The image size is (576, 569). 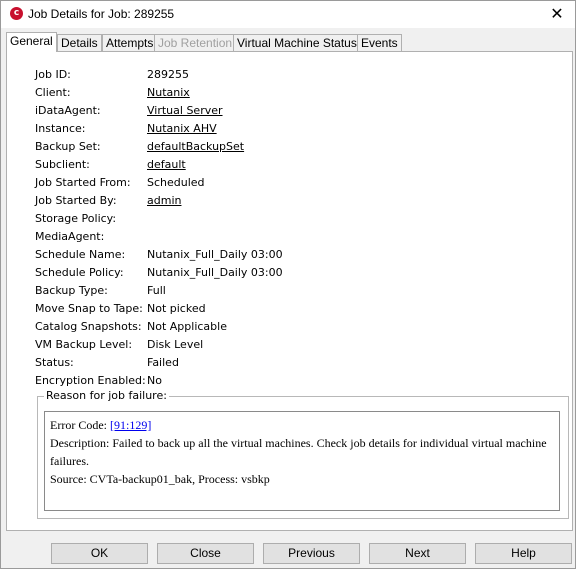 What do you see at coordinates (557, 14) in the screenshot?
I see `close-window-button: ✕` at bounding box center [557, 14].